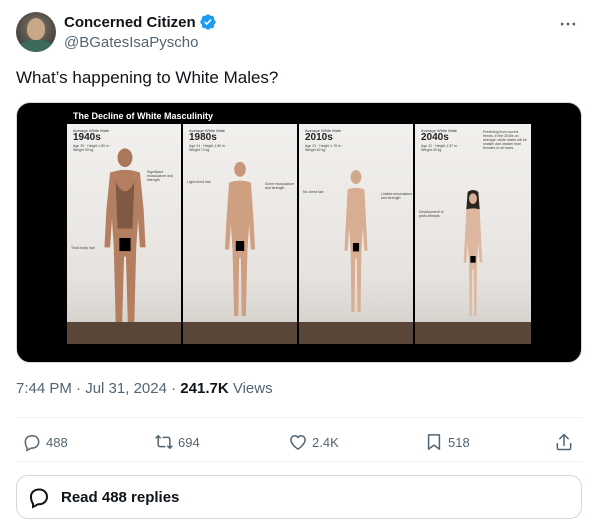  I want to click on read-replies-label: Read 488 replies, so click(120, 497).